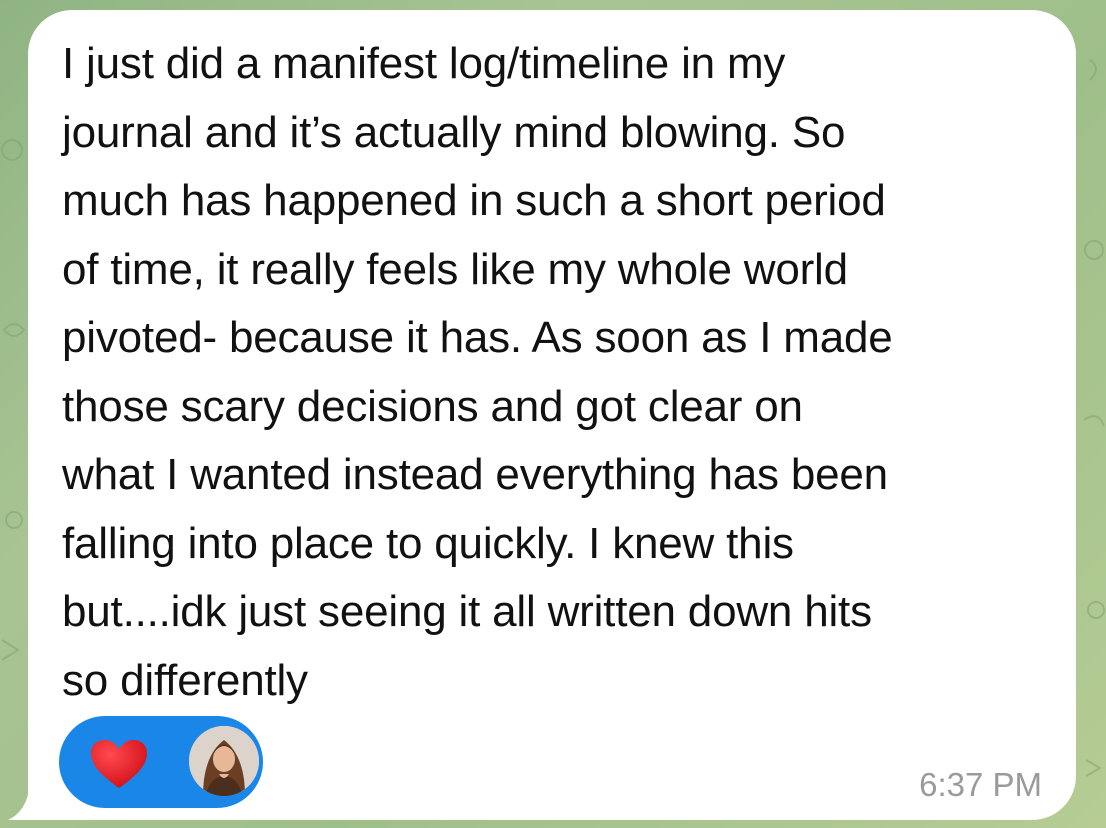 The image size is (1106, 828). I want to click on reaction-pill, so click(161, 762).